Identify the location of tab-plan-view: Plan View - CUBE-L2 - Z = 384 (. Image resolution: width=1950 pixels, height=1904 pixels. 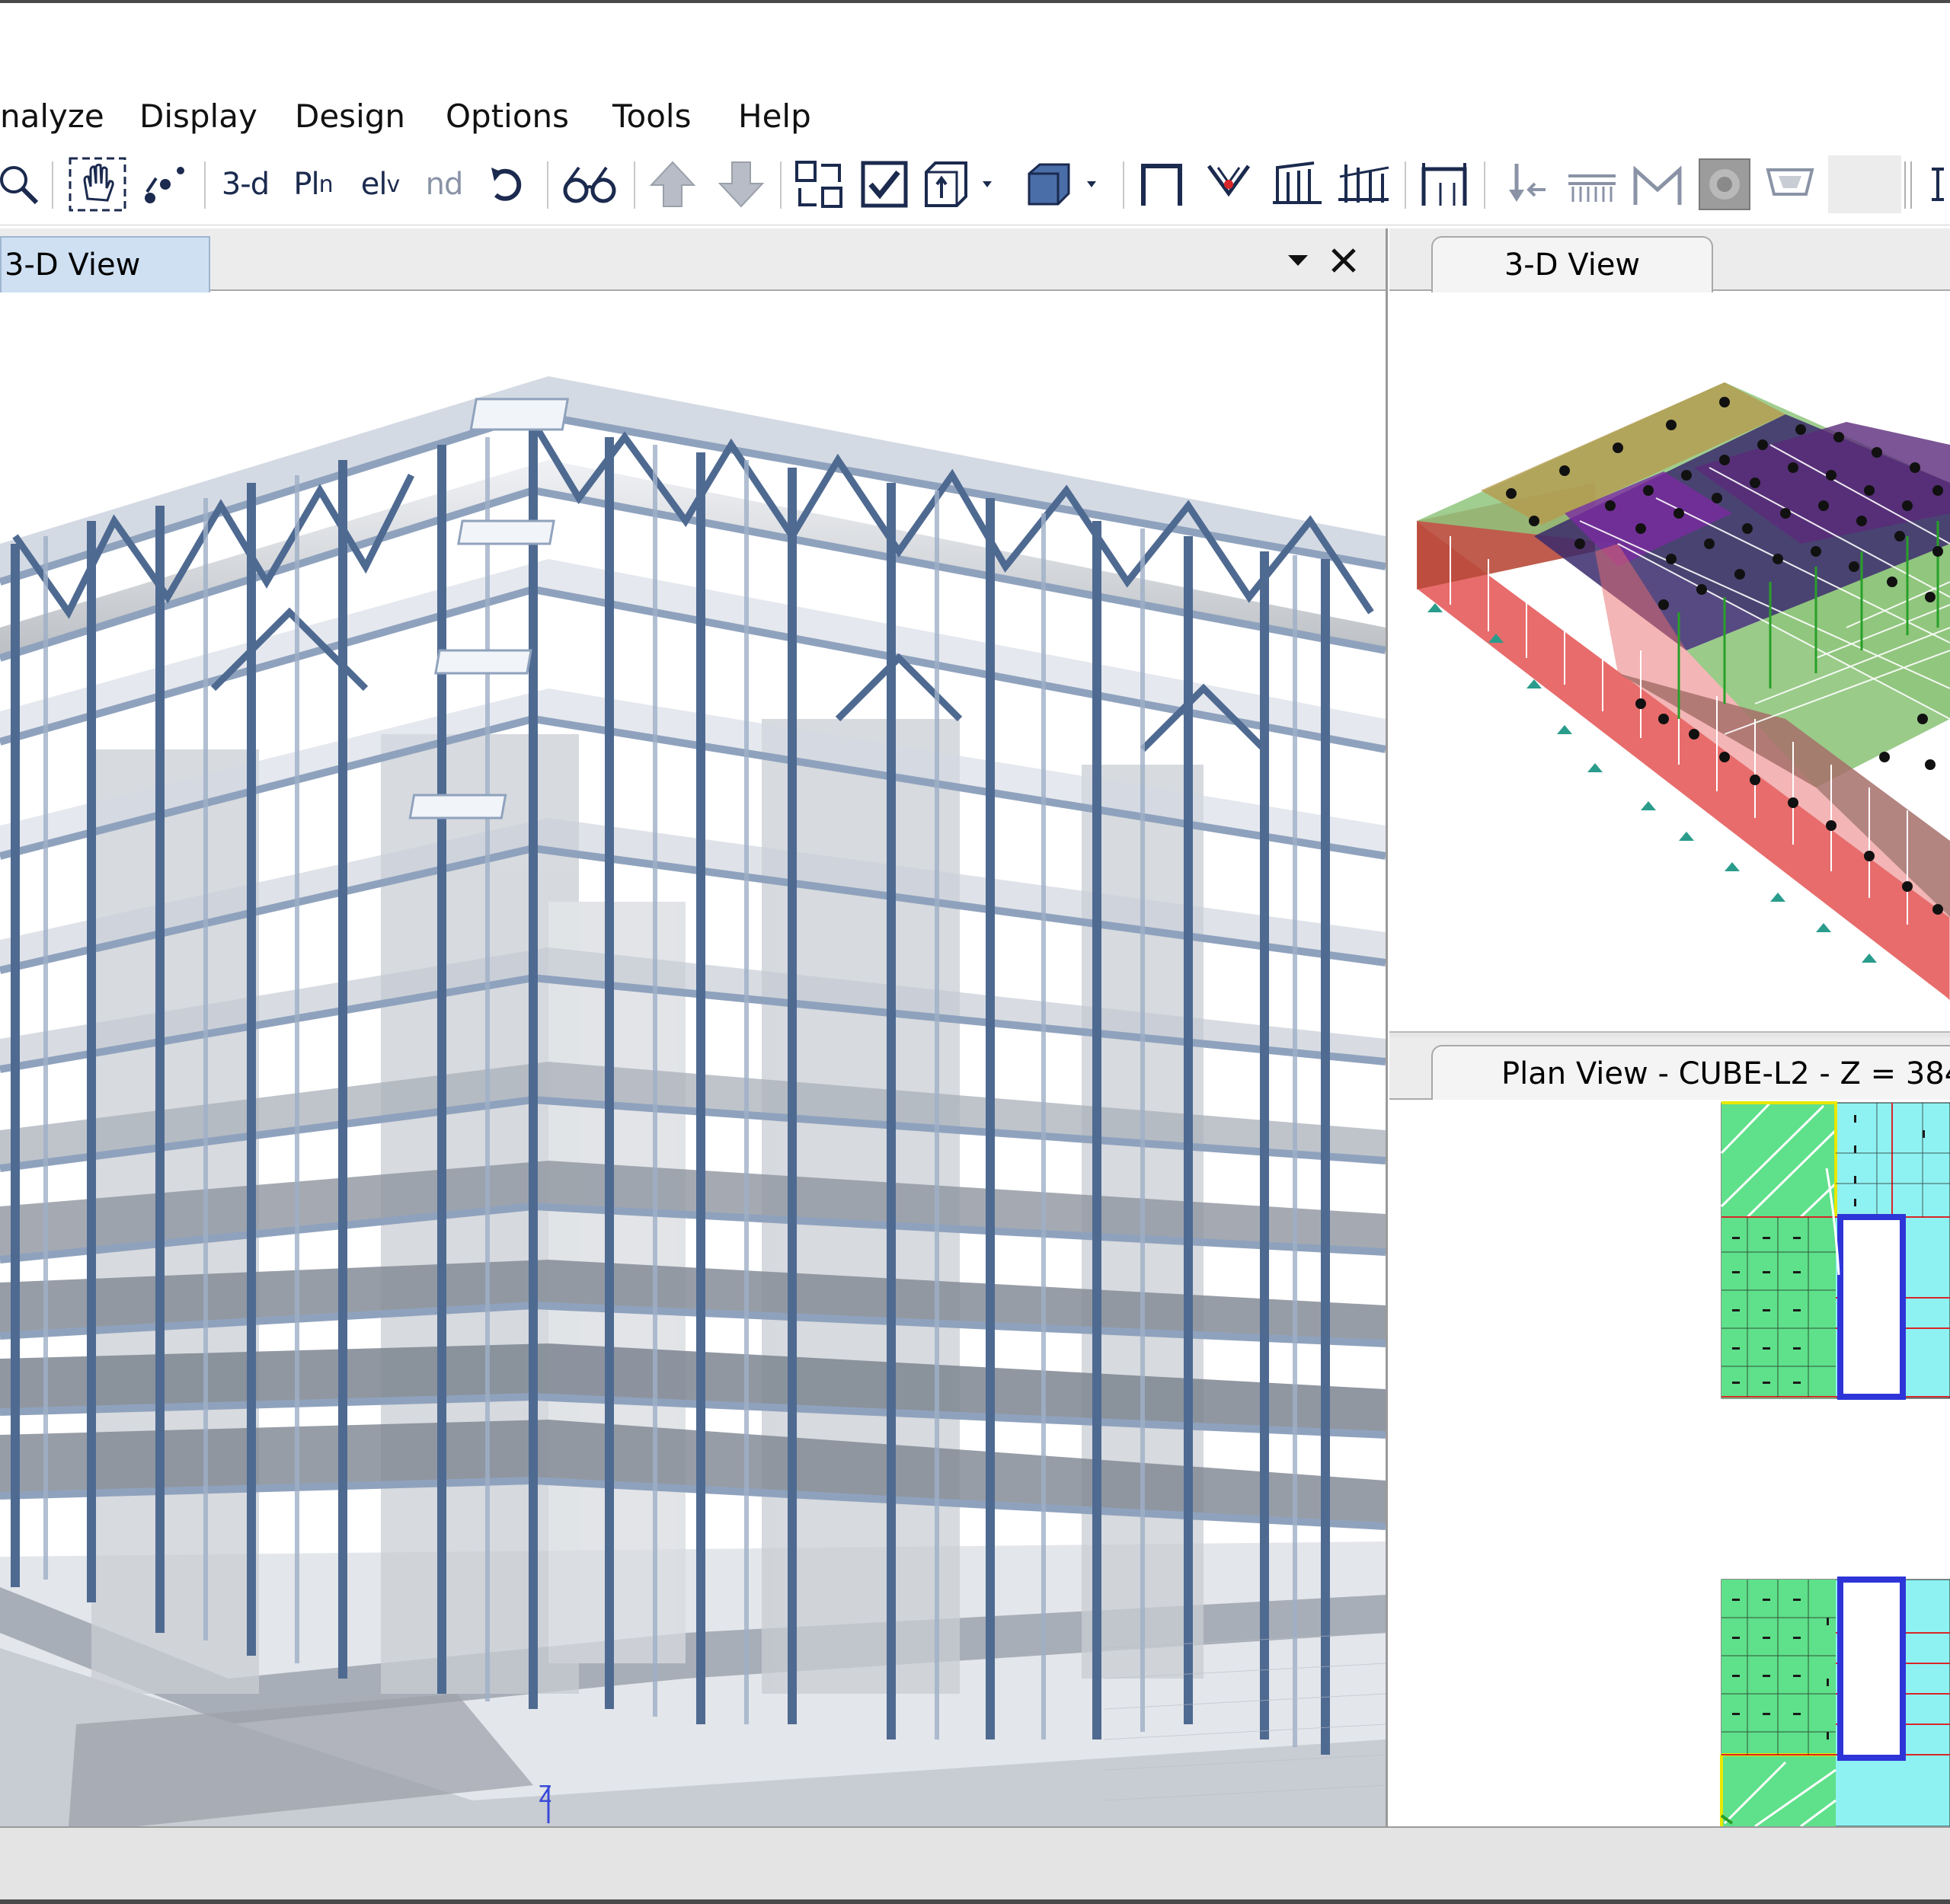
(1690, 1073).